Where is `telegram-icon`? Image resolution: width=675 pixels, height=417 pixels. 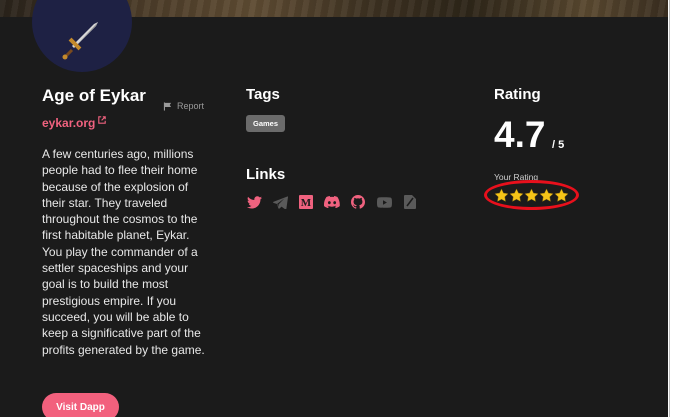
telegram-icon is located at coordinates (280, 202).